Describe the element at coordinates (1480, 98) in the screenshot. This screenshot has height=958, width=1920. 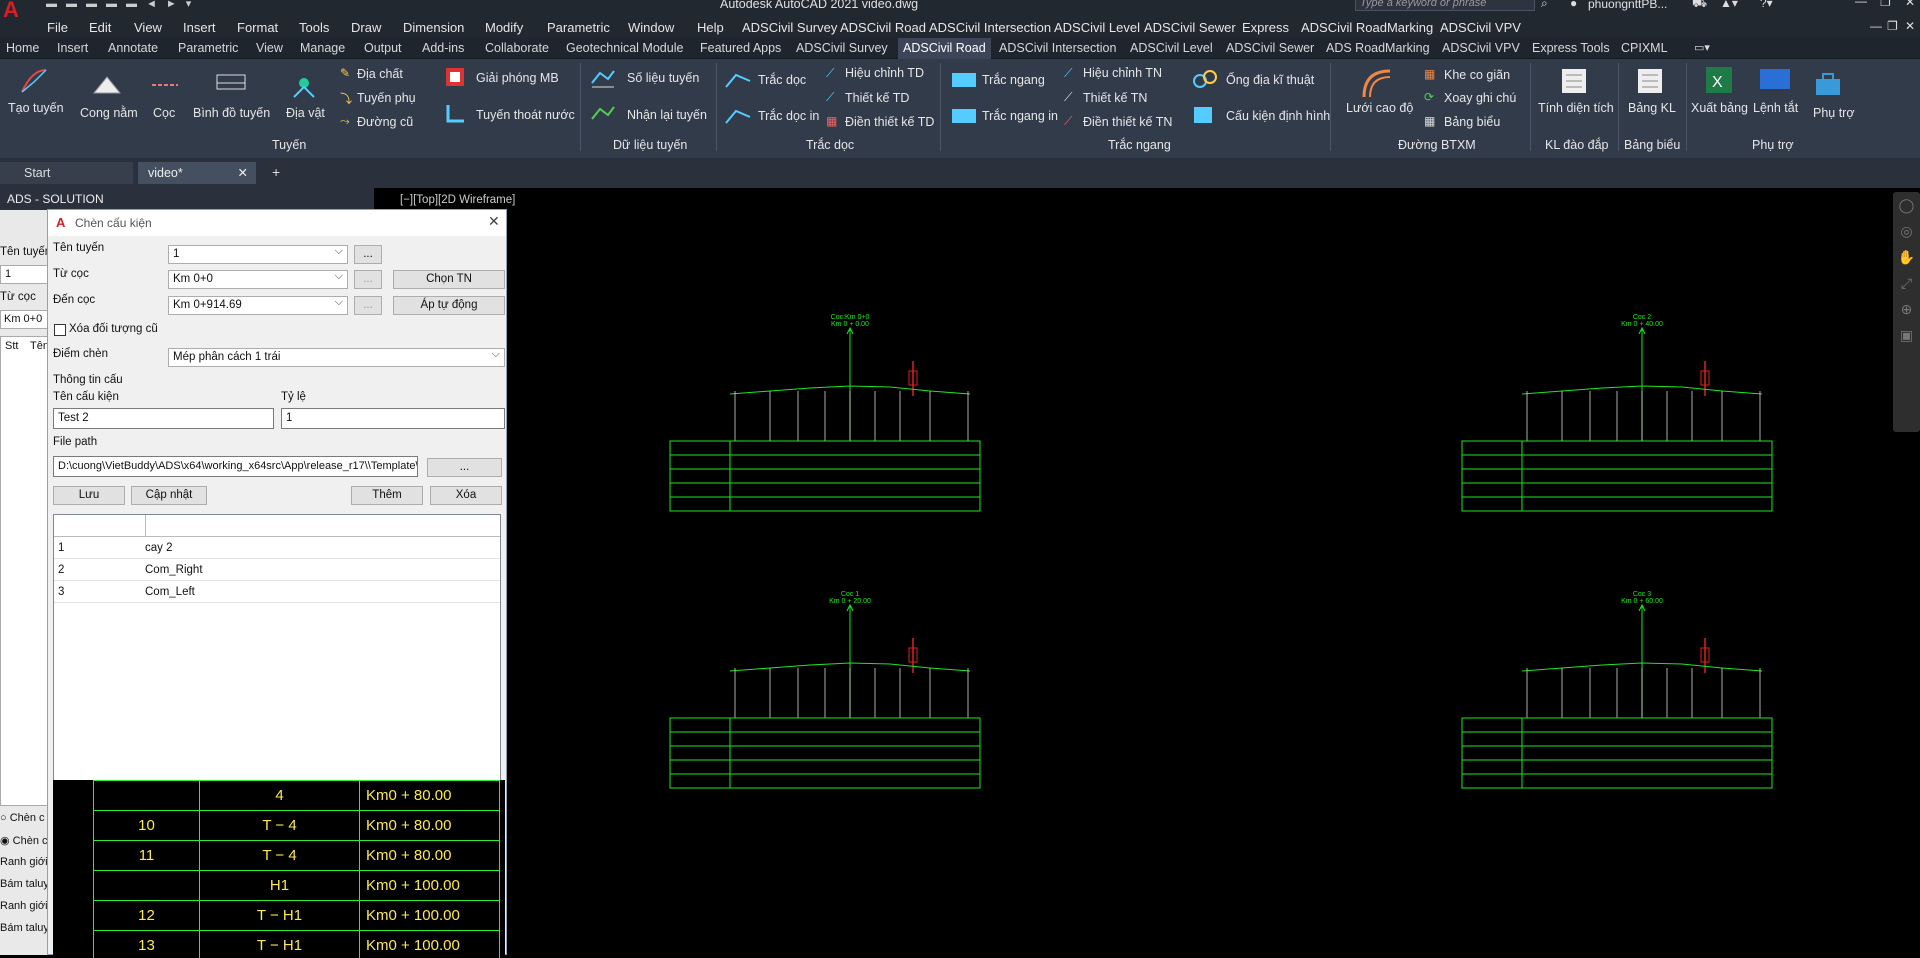
I see `xoay-ghi-chu-button: Xoay ghi chú` at that location.